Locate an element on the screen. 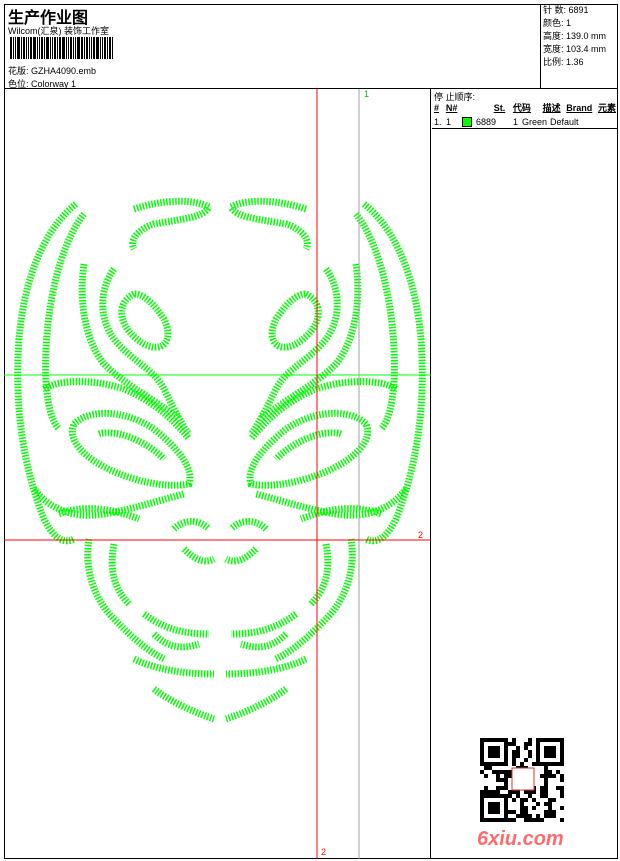 The image size is (620, 861). green-marker-label: 1 is located at coordinates (367, 94).